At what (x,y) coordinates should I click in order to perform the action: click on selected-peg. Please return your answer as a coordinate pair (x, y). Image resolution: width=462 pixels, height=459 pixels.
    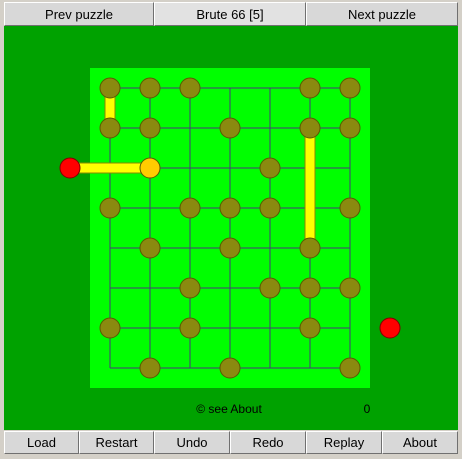
    Looking at the image, I should click on (150, 168).